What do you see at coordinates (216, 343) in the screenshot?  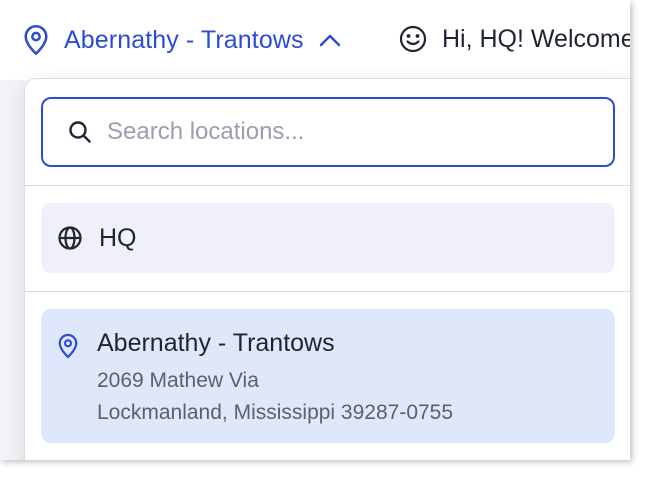 I see `location-option-label: Abernathy - Trantows` at bounding box center [216, 343].